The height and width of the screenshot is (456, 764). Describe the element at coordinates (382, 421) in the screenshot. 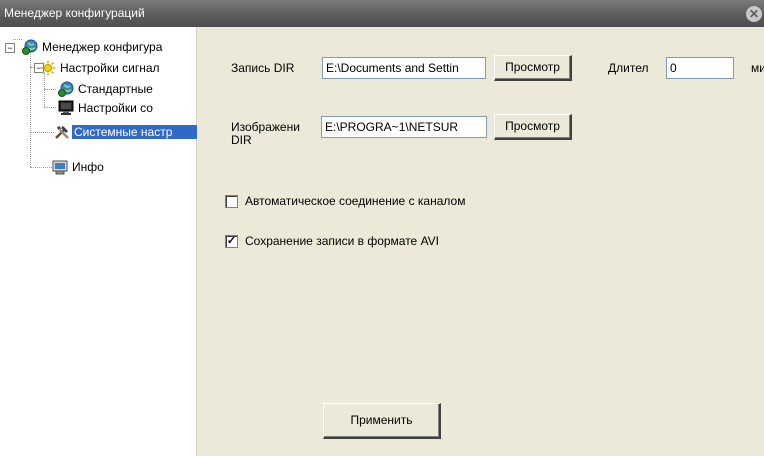

I see `apply-button: Применить` at that location.